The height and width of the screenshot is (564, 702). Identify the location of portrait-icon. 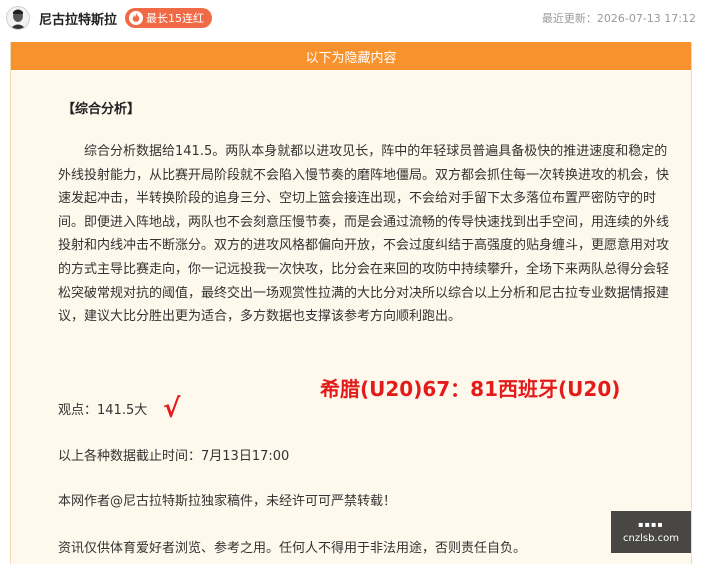
(18, 18).